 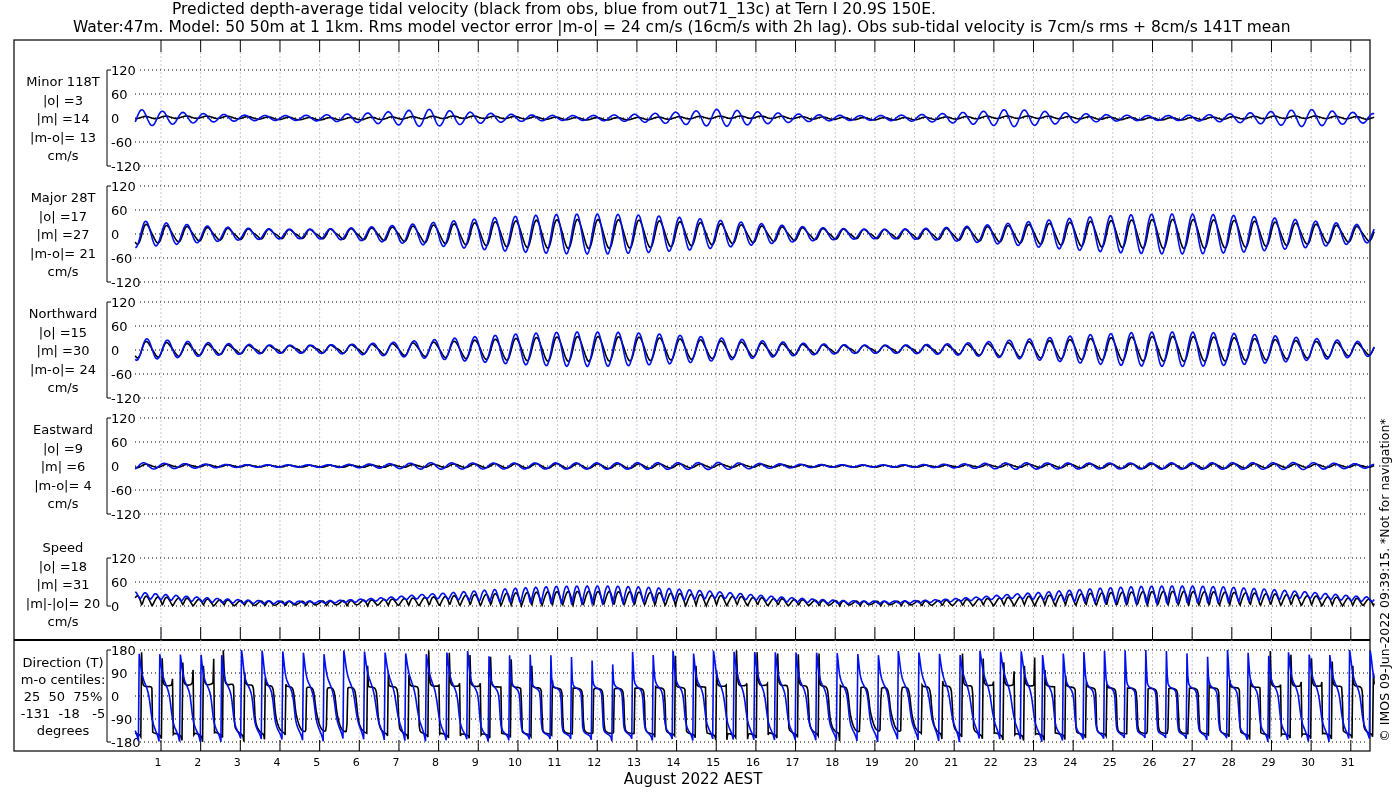 I want to click on axis-tick-label: 4, so click(x=277, y=762).